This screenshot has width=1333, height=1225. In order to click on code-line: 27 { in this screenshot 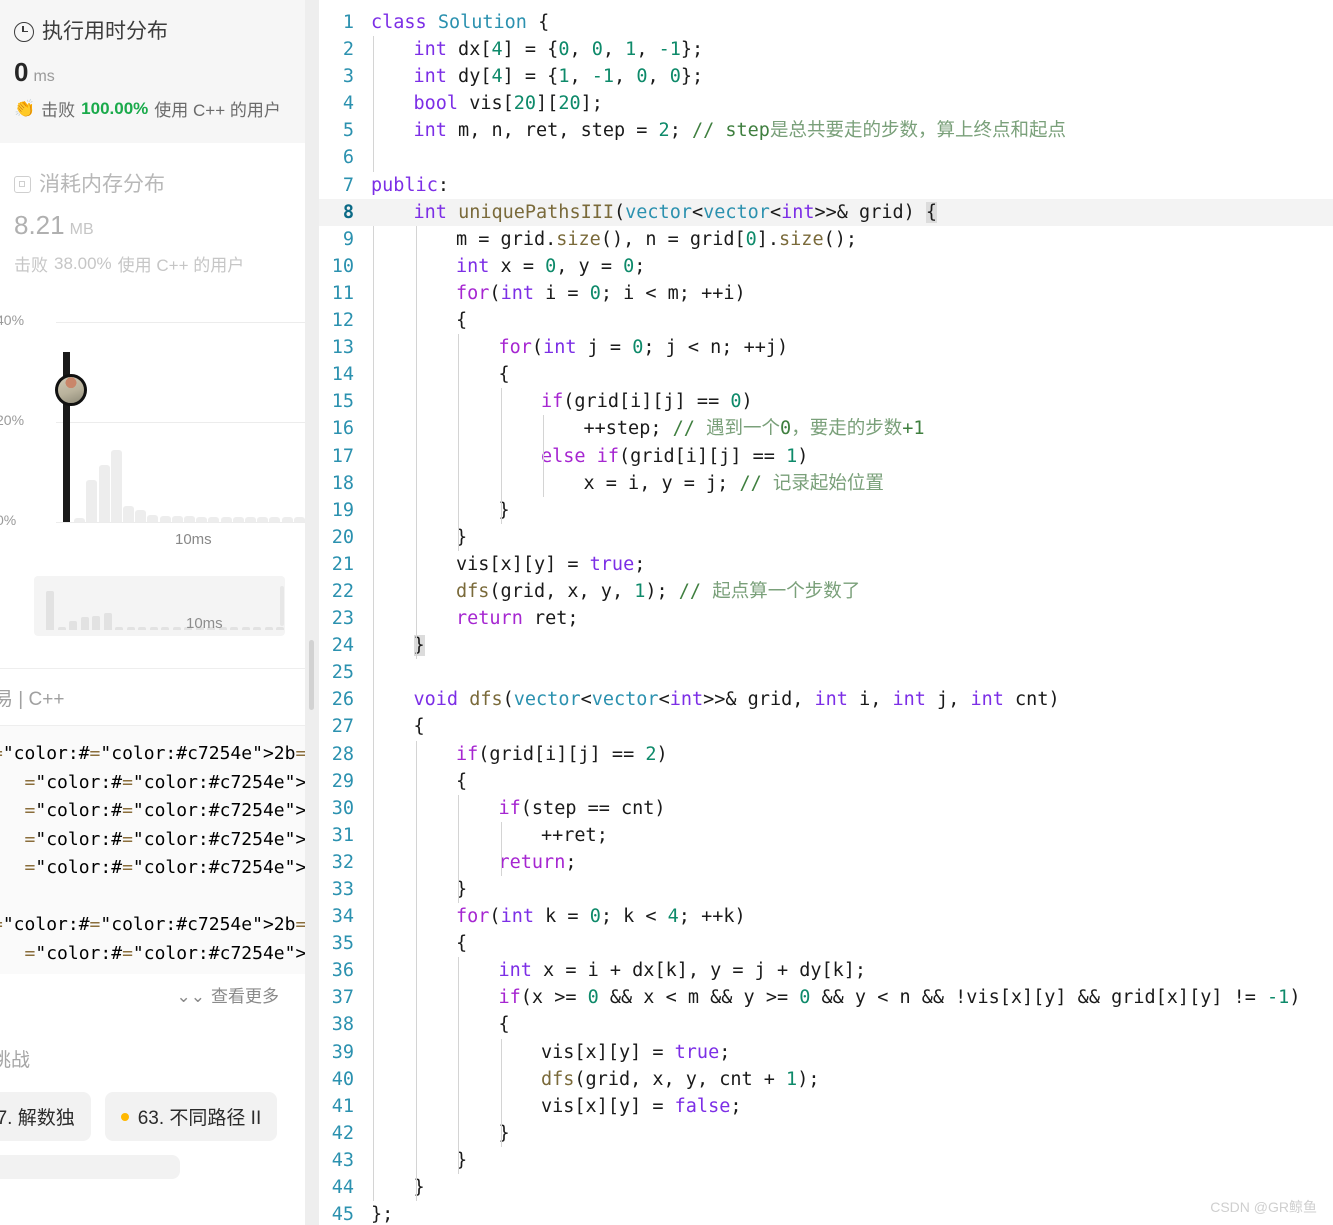, I will do `click(826, 727)`.